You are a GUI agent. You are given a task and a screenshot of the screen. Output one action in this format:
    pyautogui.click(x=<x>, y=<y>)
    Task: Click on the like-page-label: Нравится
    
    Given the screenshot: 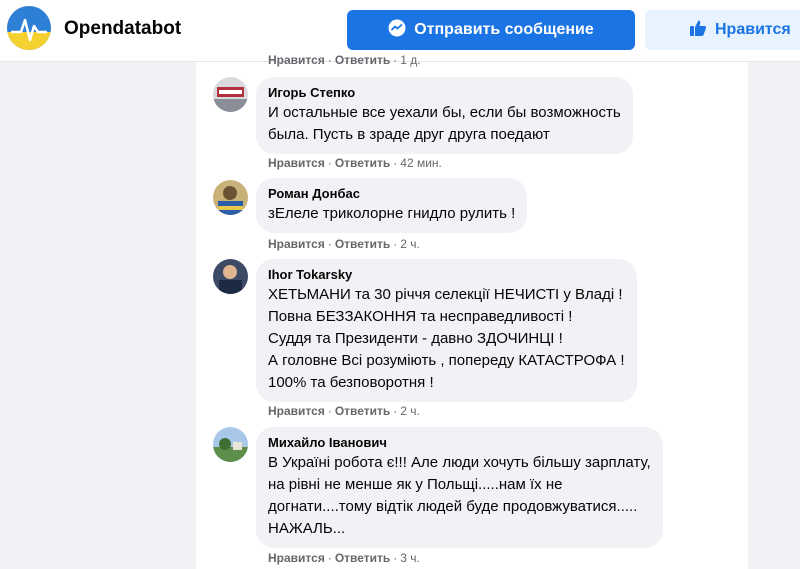 What is the action you would take?
    pyautogui.click(x=753, y=29)
    